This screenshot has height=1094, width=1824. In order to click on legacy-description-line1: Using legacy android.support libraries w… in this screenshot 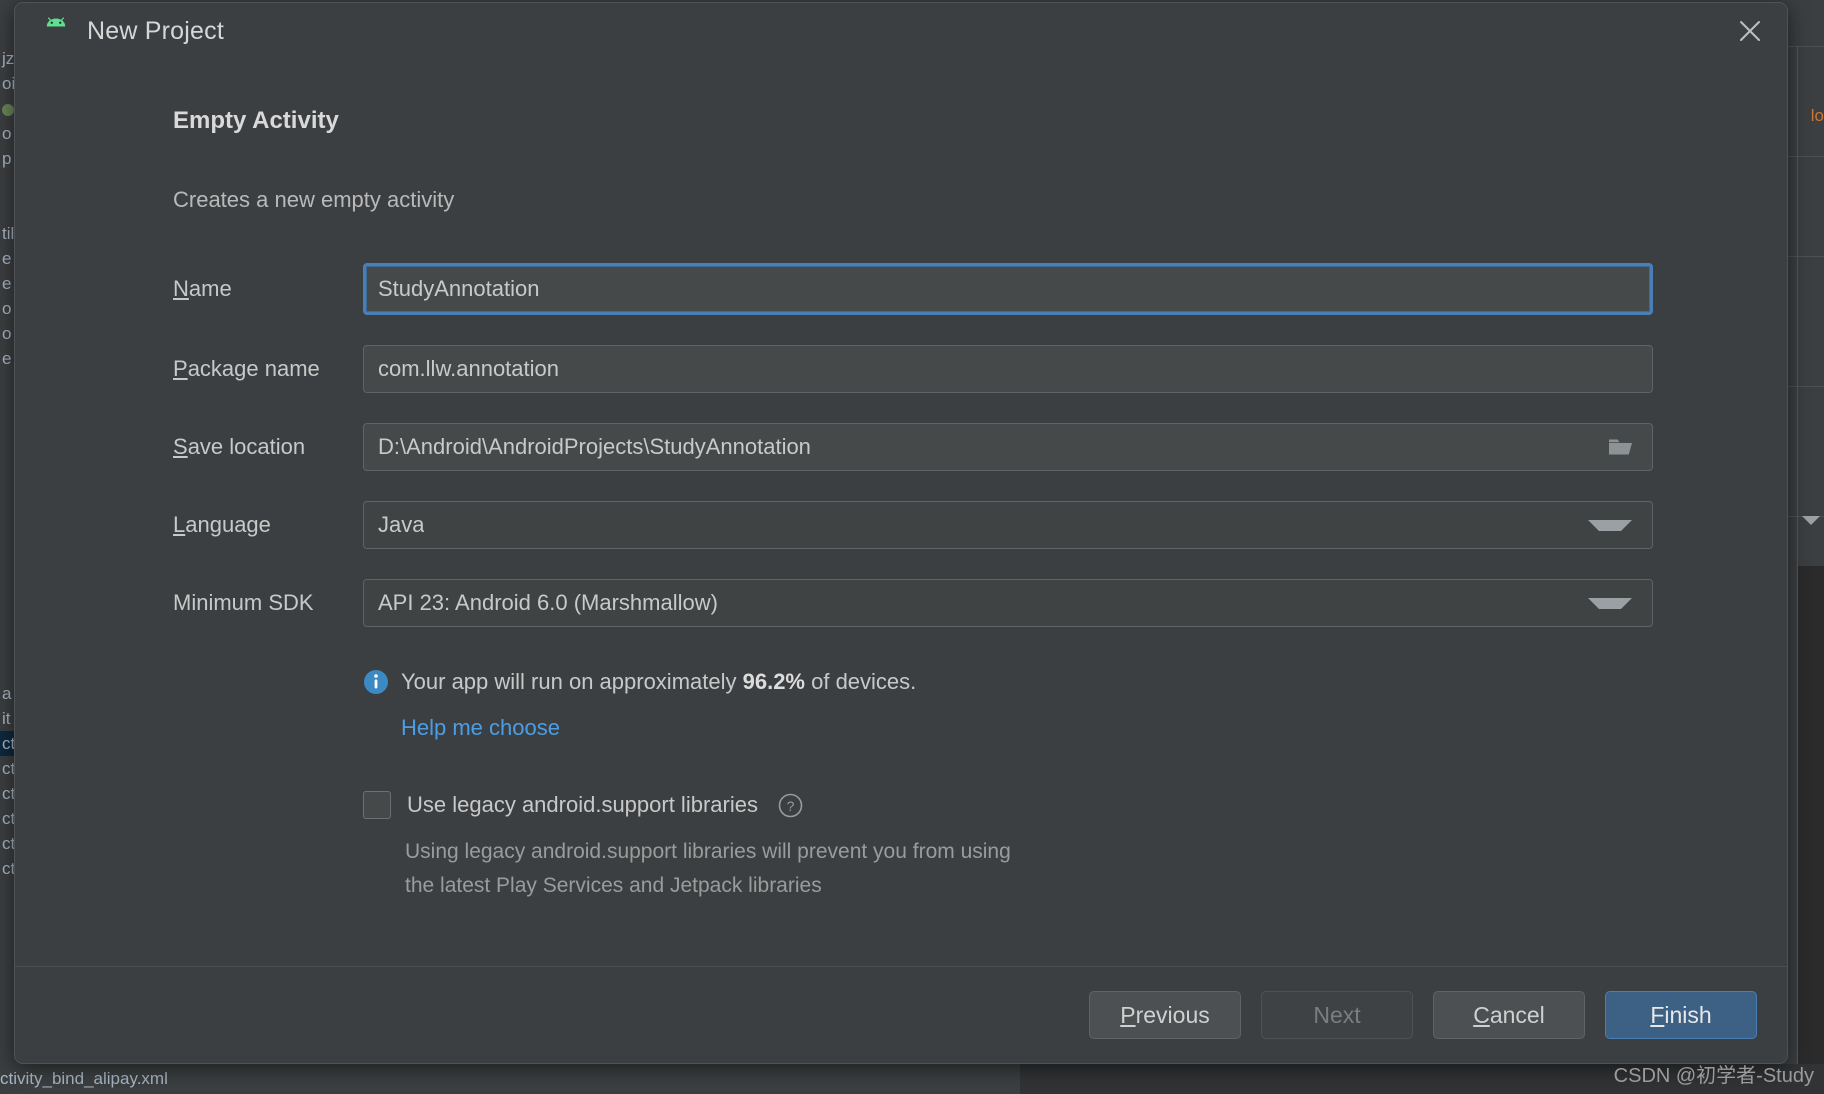, I will do `click(708, 851)`.